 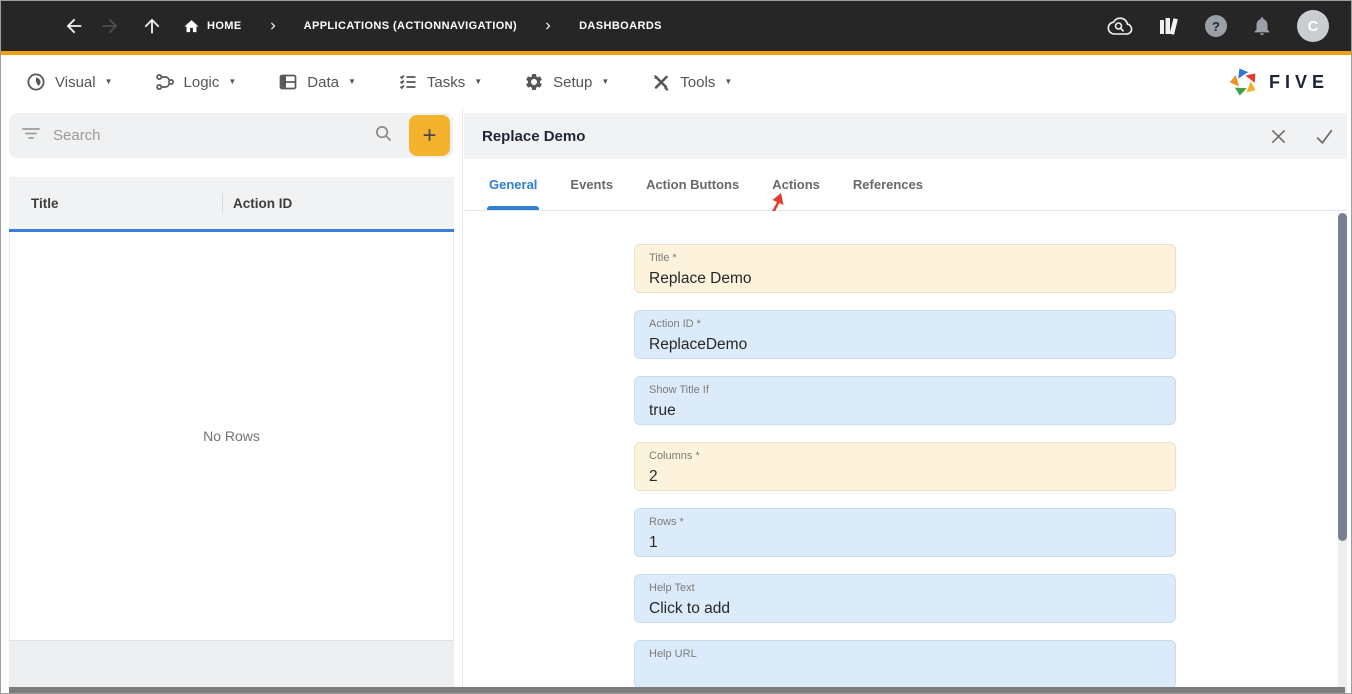 I want to click on tab-action-buttons: Action Buttons, so click(x=692, y=184).